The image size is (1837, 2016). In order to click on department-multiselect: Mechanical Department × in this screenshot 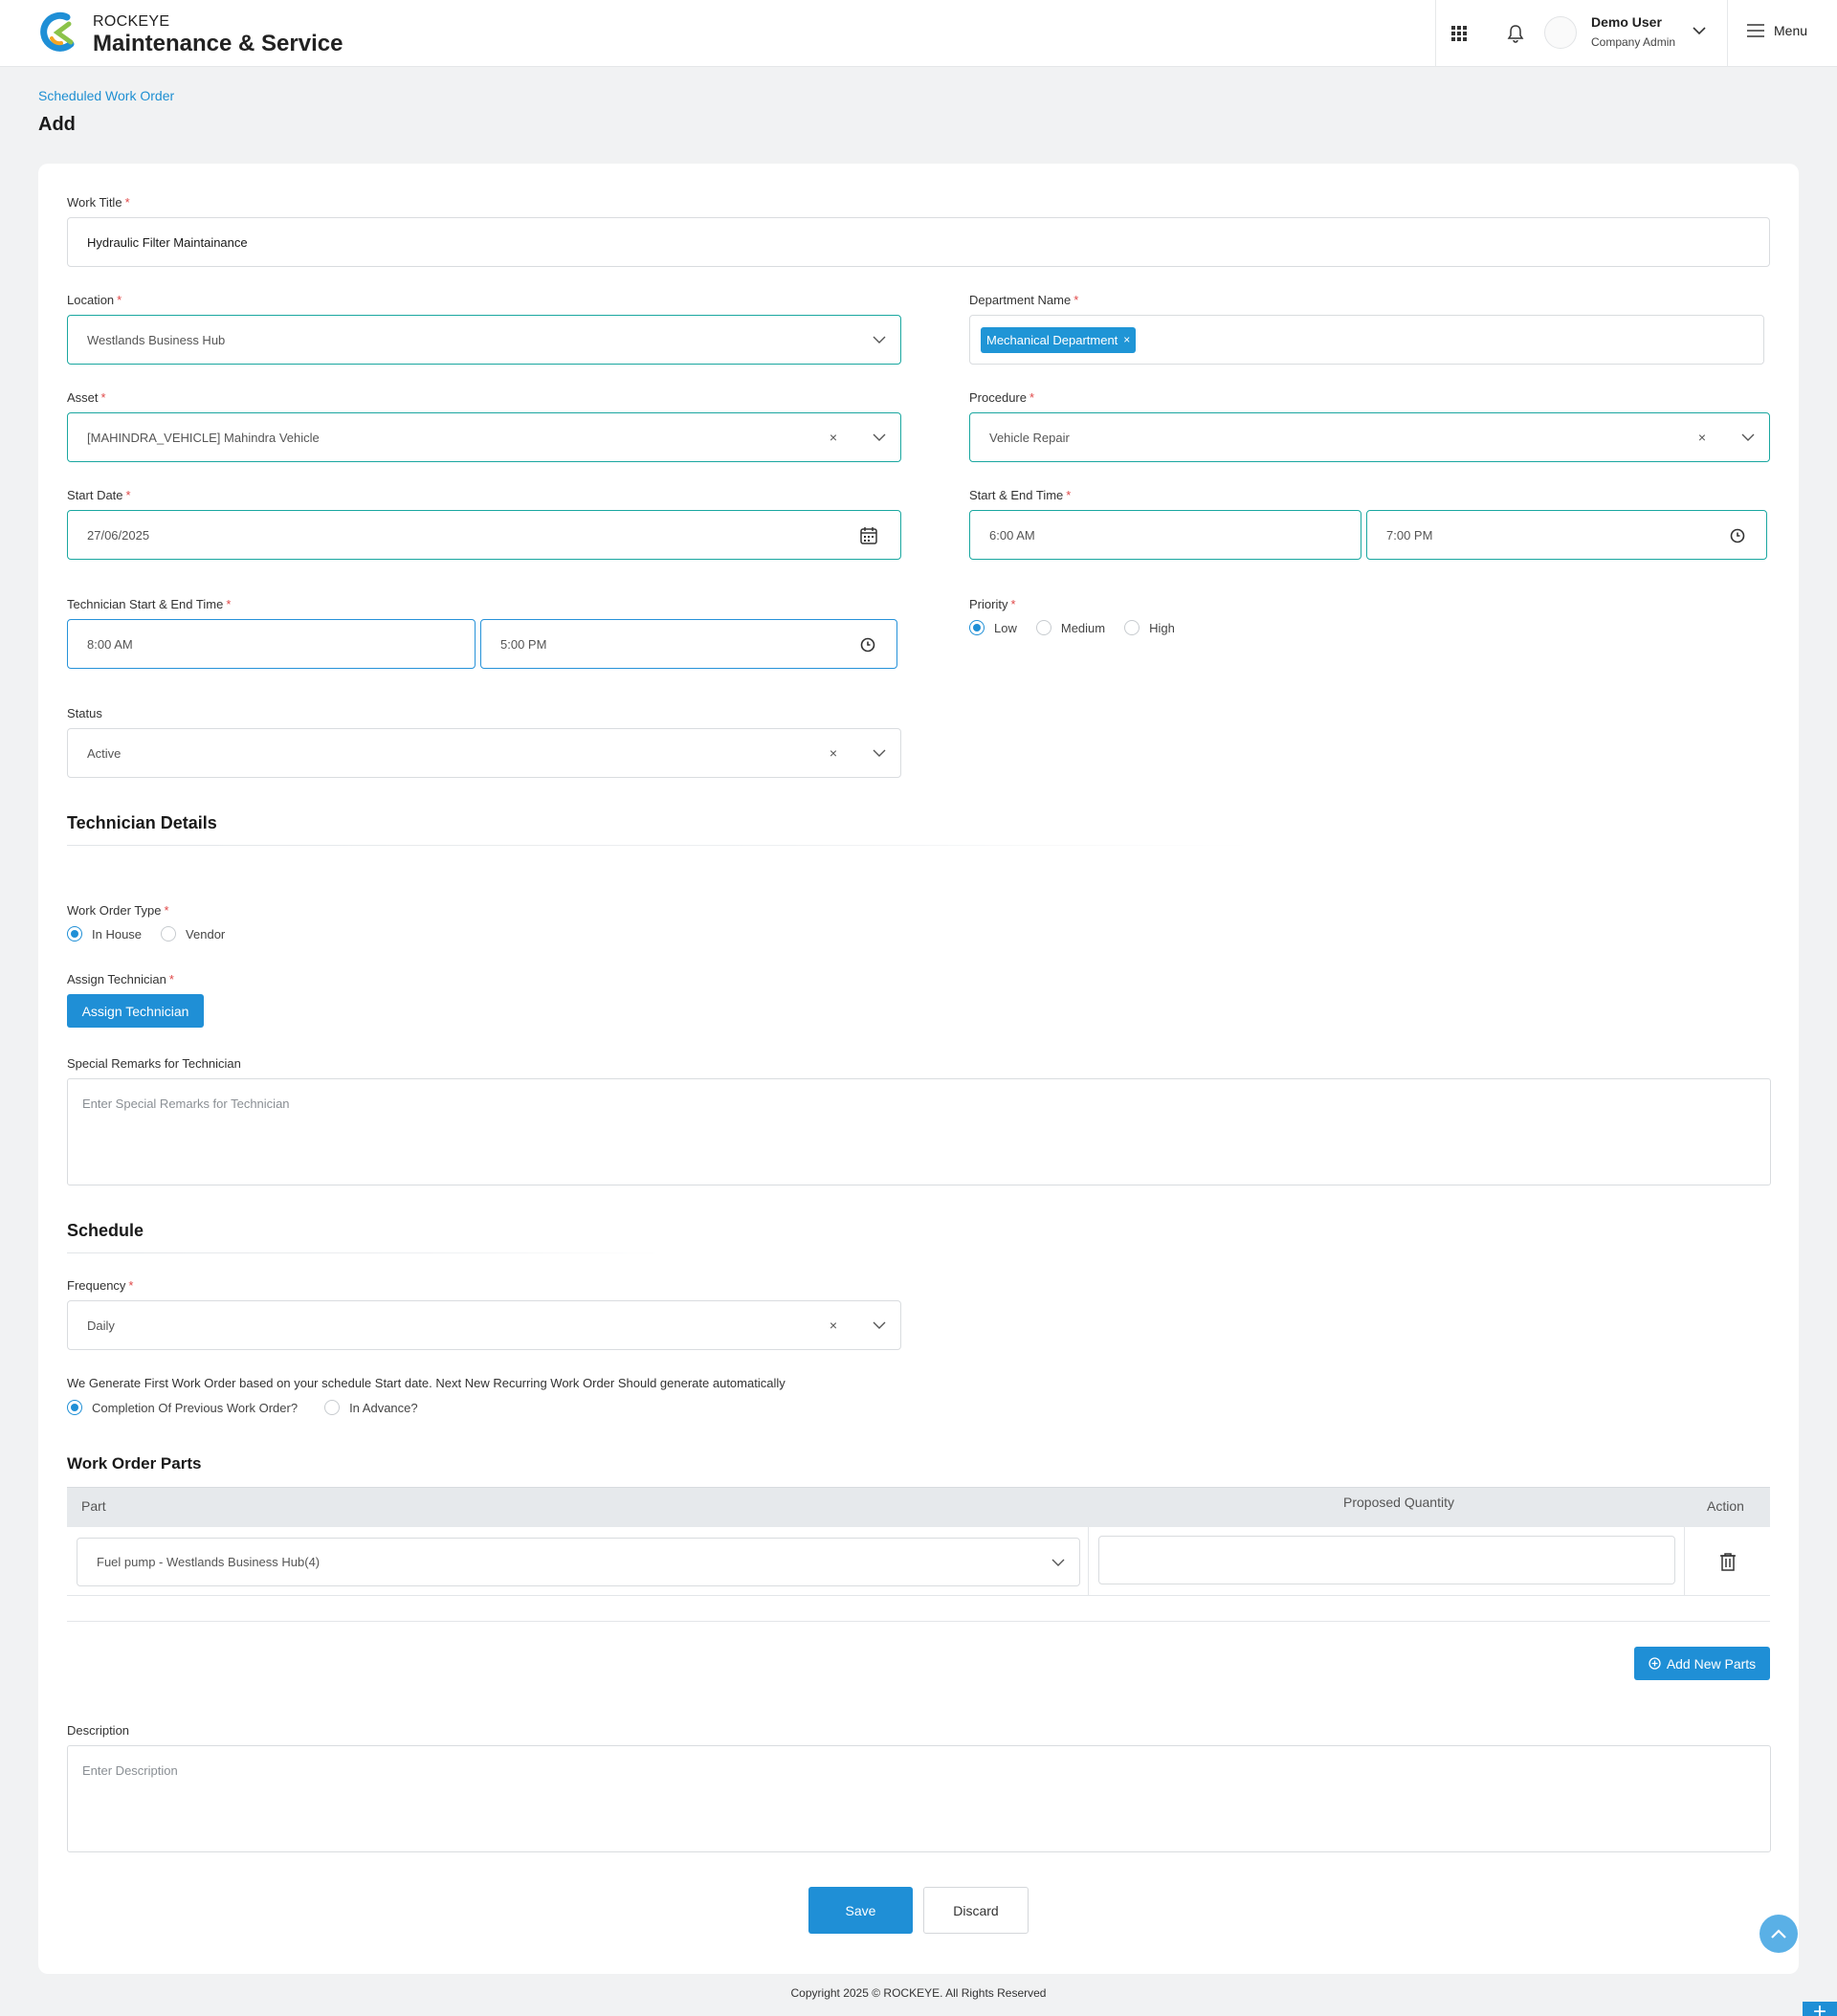, I will do `click(1366, 340)`.